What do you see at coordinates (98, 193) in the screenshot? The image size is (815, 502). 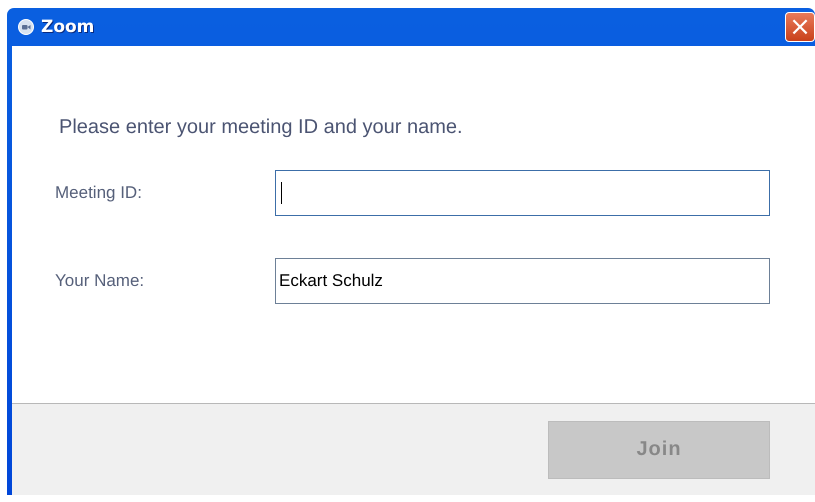 I see `field-label: Meeting ID:` at bounding box center [98, 193].